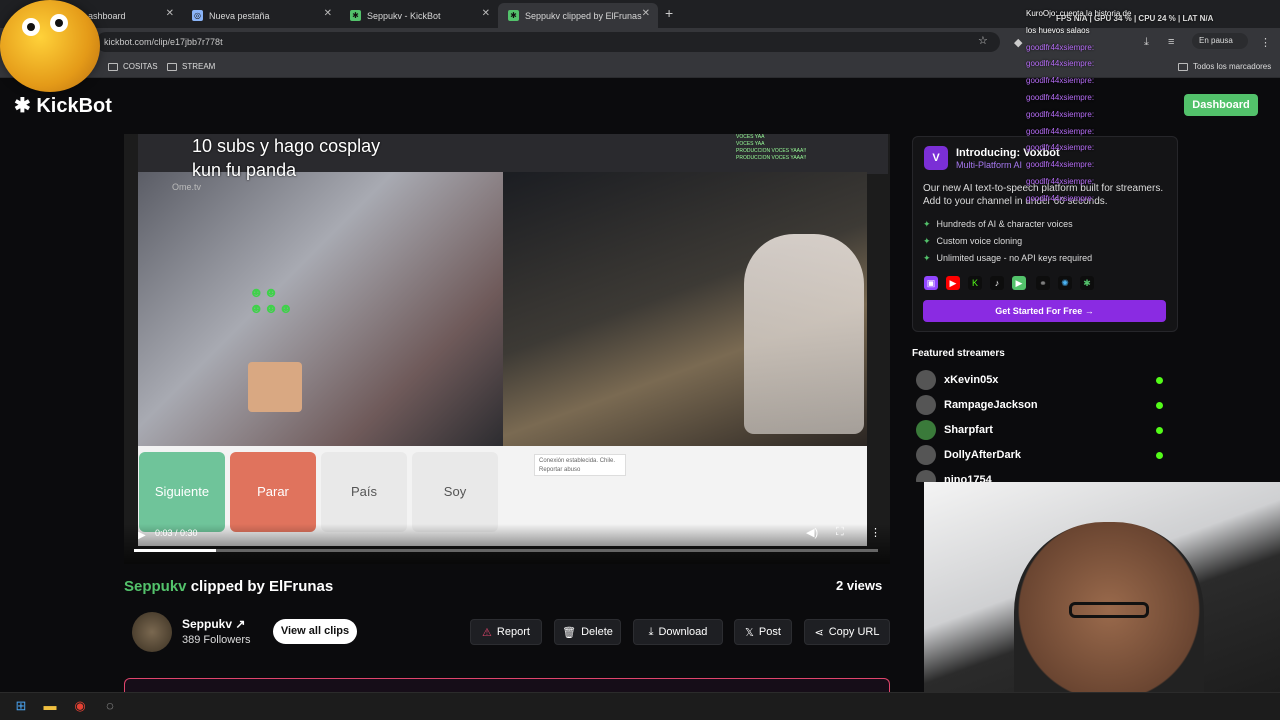 Image resolution: width=1280 pixels, height=720 pixels. I want to click on globe-icon: ◎, so click(197, 15).